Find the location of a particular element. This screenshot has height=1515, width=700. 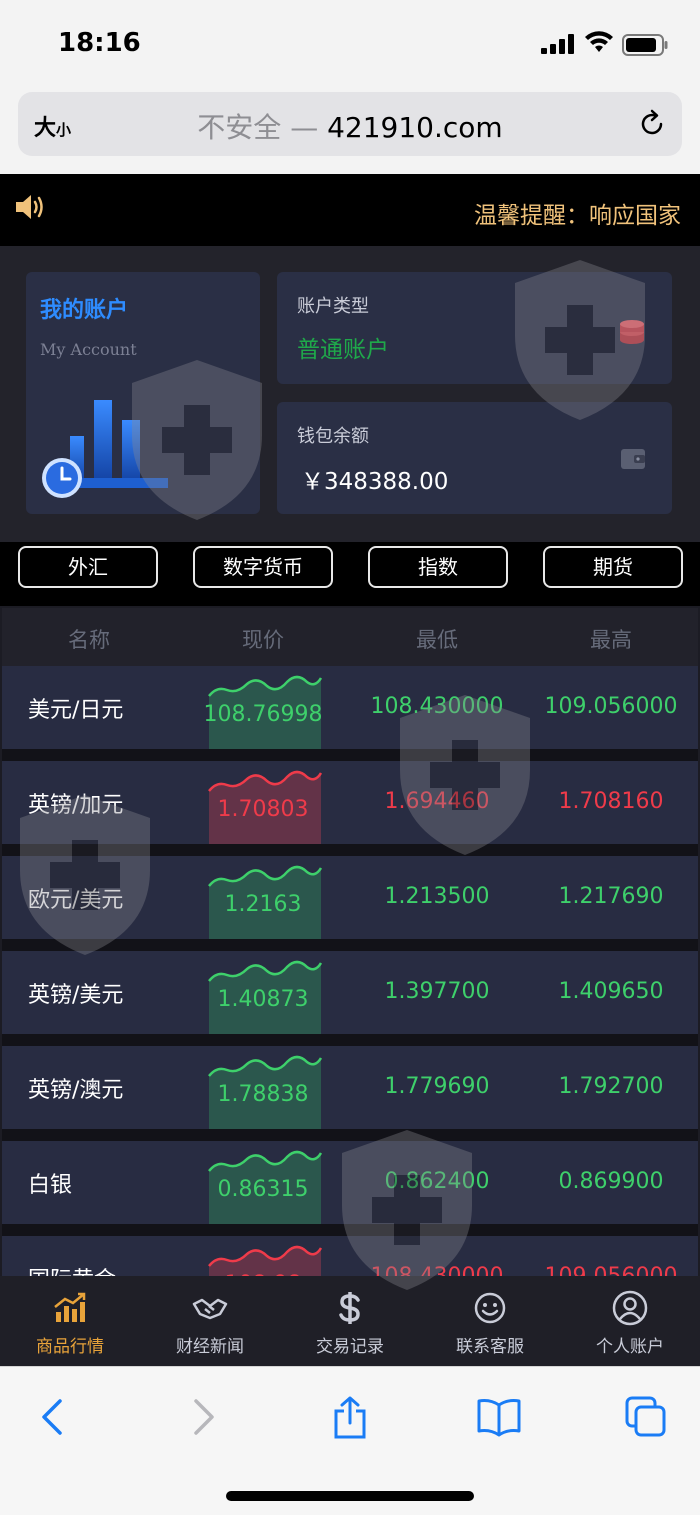

quote-low: 1.397700 is located at coordinates (437, 991).